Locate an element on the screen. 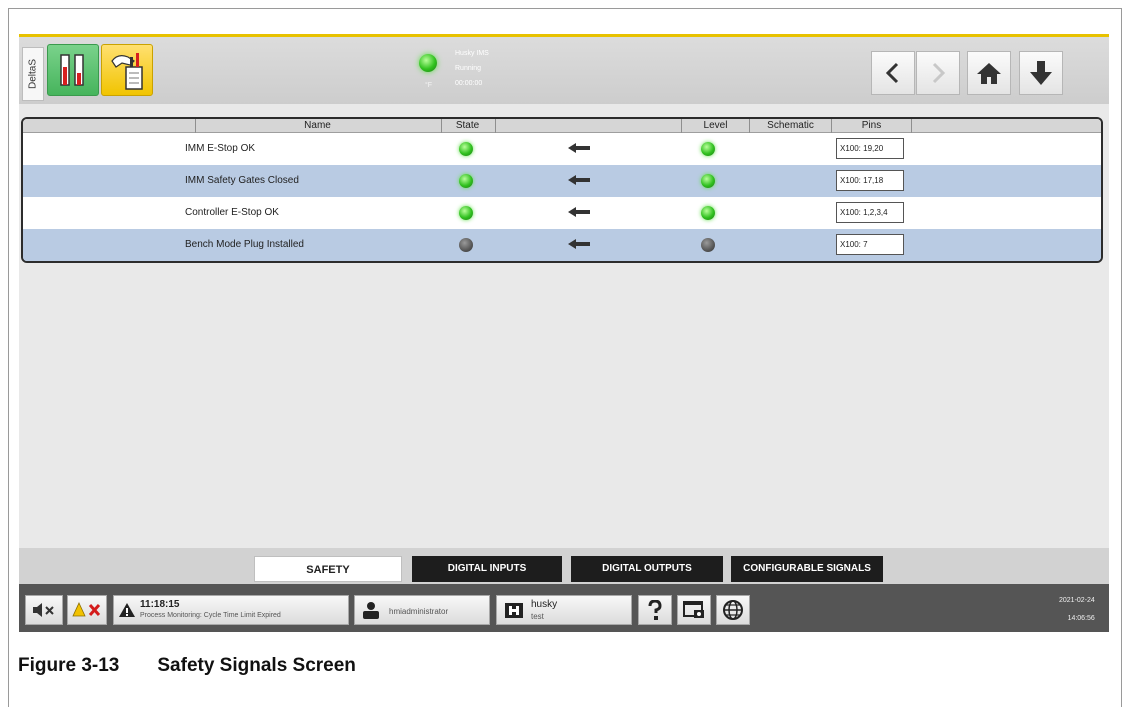  table-row: Bench Mode Plug Installed X100: 7 is located at coordinates (562, 245).